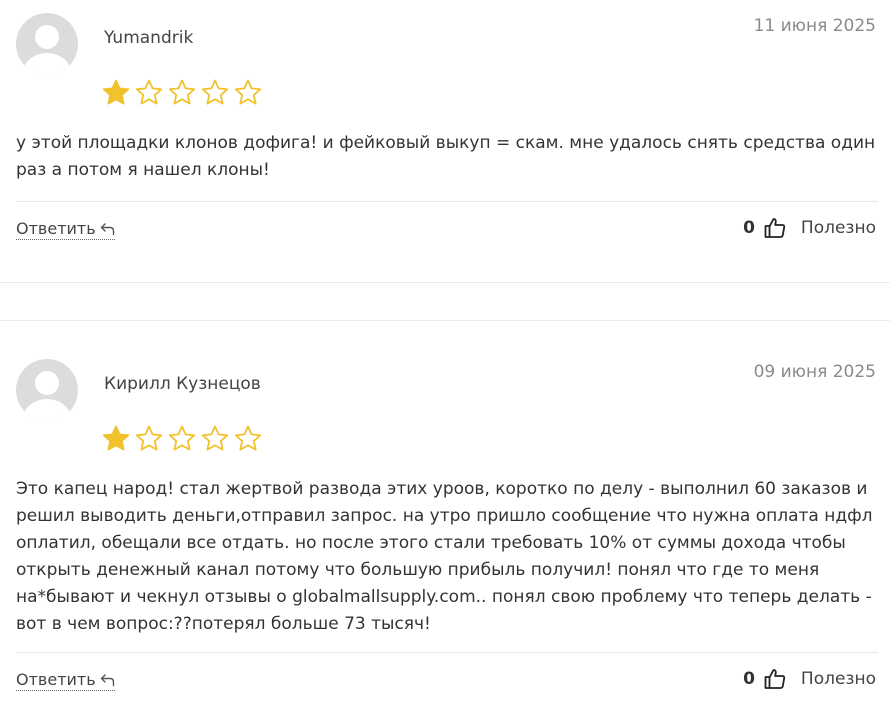  Describe the element at coordinates (149, 38) in the screenshot. I see `review-author: Yumandrik` at that location.